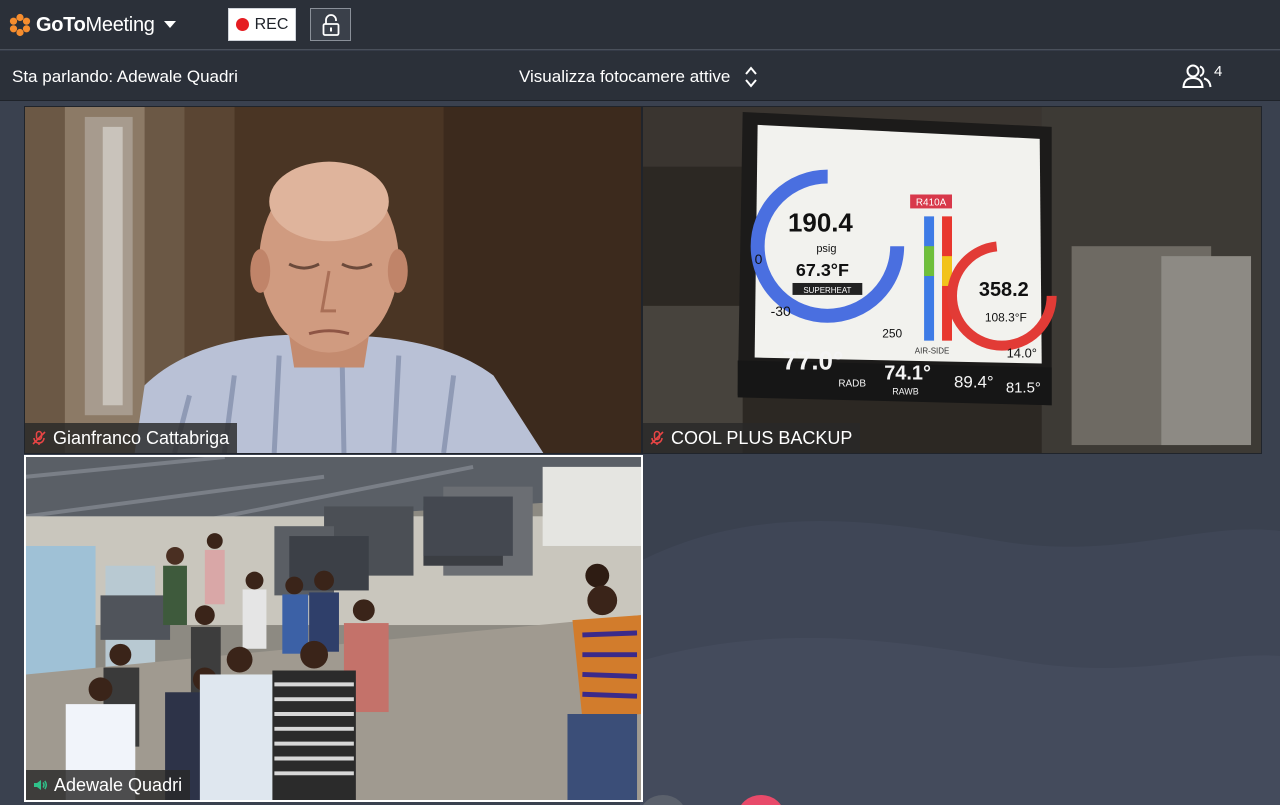 This screenshot has width=1280, height=805. Describe the element at coordinates (1006, 318) in the screenshot. I see `gauge-temp-right: 108.3°F` at that location.